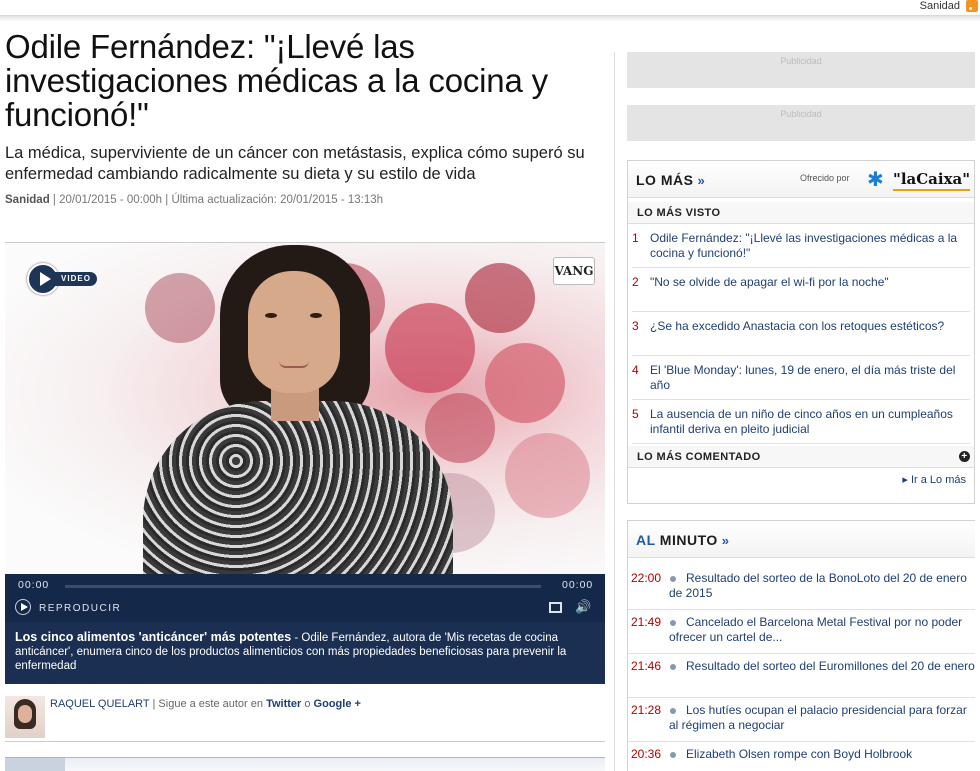 This screenshot has width=980, height=771. Describe the element at coordinates (34, 585) in the screenshot. I see `time-current: 00:00` at that location.